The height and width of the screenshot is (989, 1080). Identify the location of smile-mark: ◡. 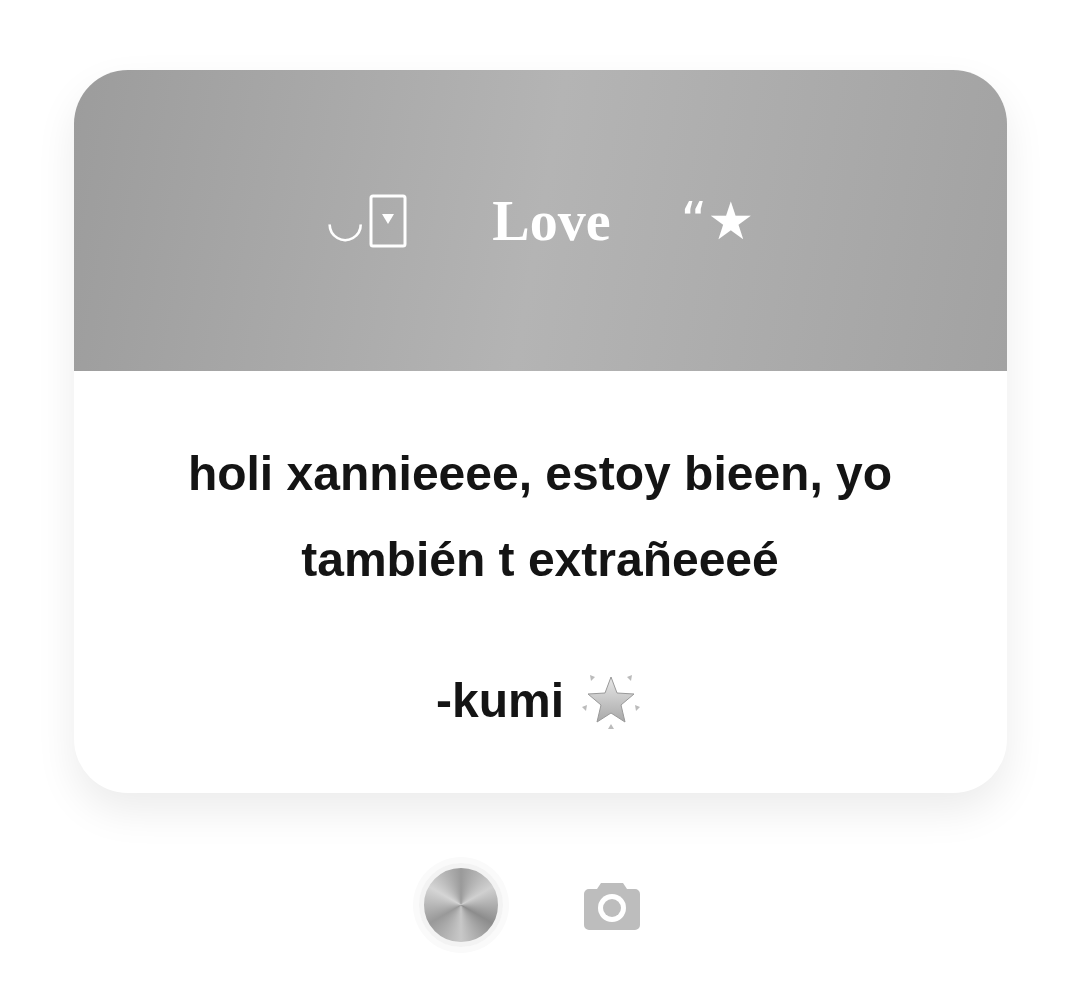
(345, 220).